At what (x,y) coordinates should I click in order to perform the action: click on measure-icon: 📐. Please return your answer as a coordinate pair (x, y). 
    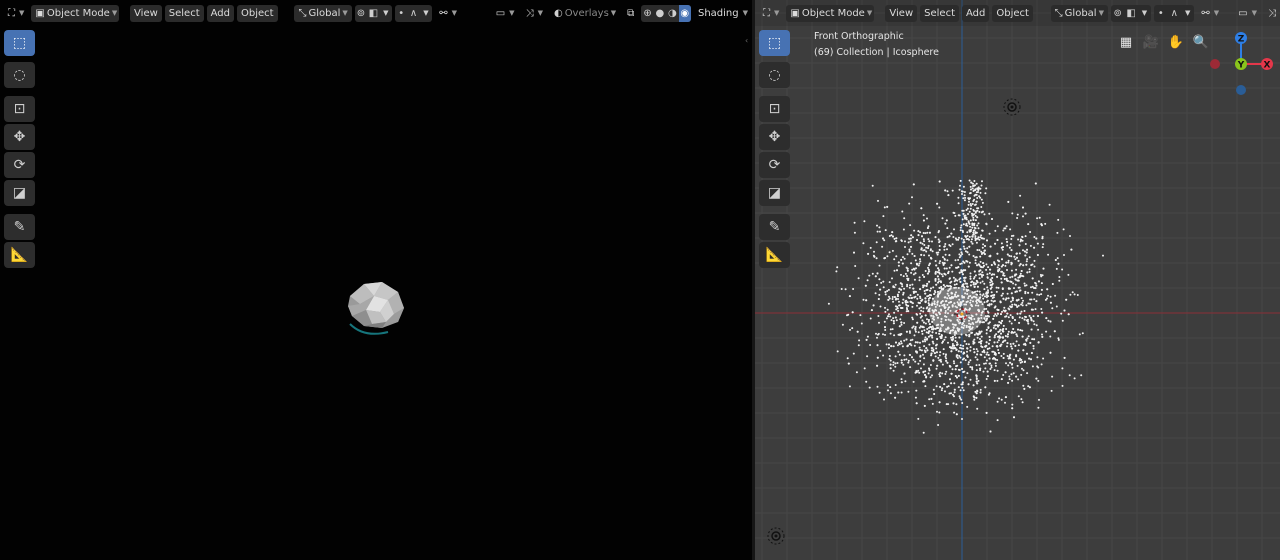
    Looking at the image, I should click on (19, 255).